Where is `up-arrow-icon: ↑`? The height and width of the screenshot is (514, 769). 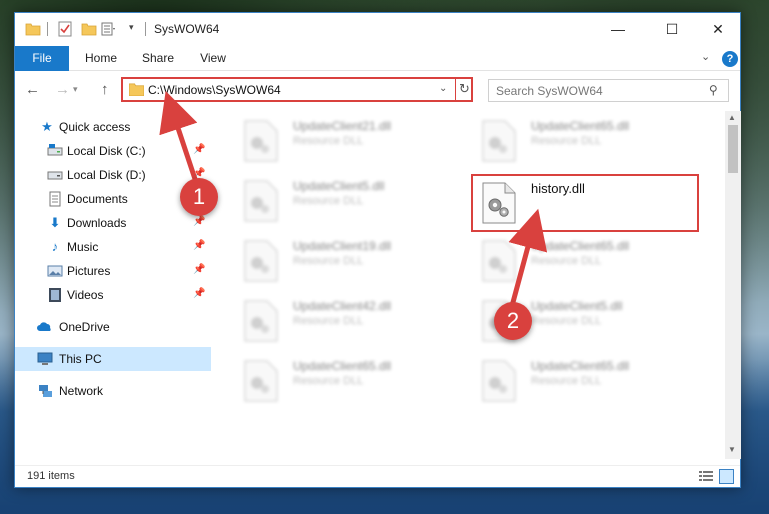 up-arrow-icon: ↑ is located at coordinates (105, 89).